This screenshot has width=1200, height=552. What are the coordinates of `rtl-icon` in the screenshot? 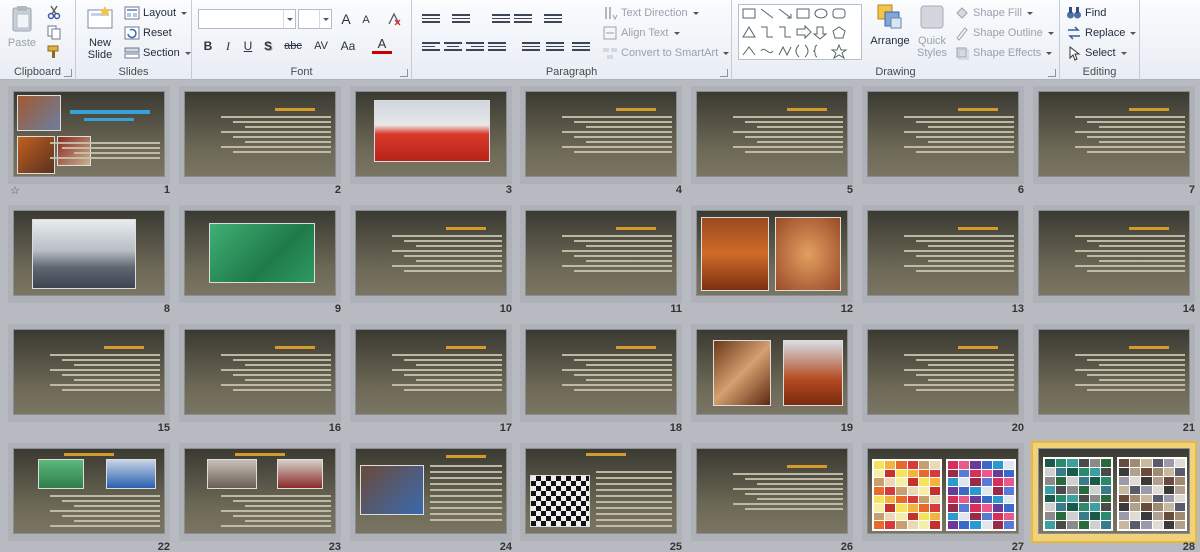 It's located at (555, 47).